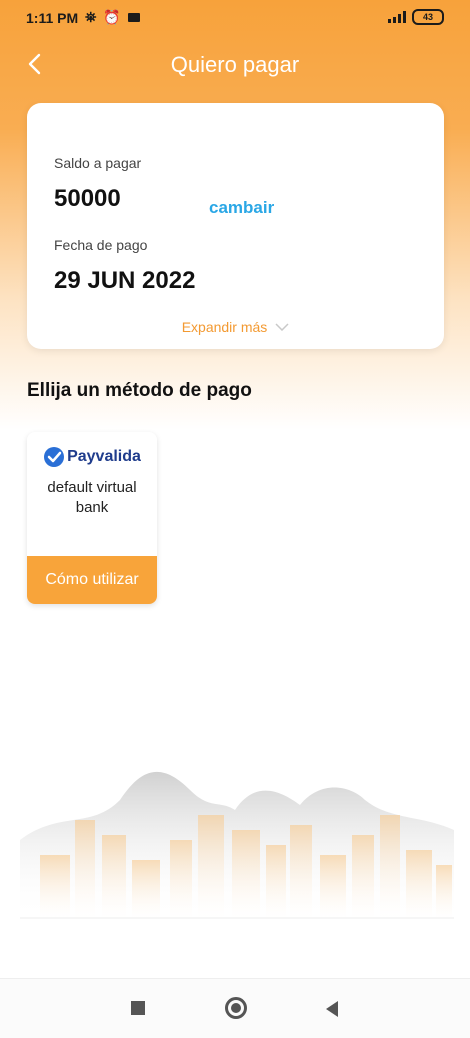  I want to click on signal-icon, so click(397, 17).